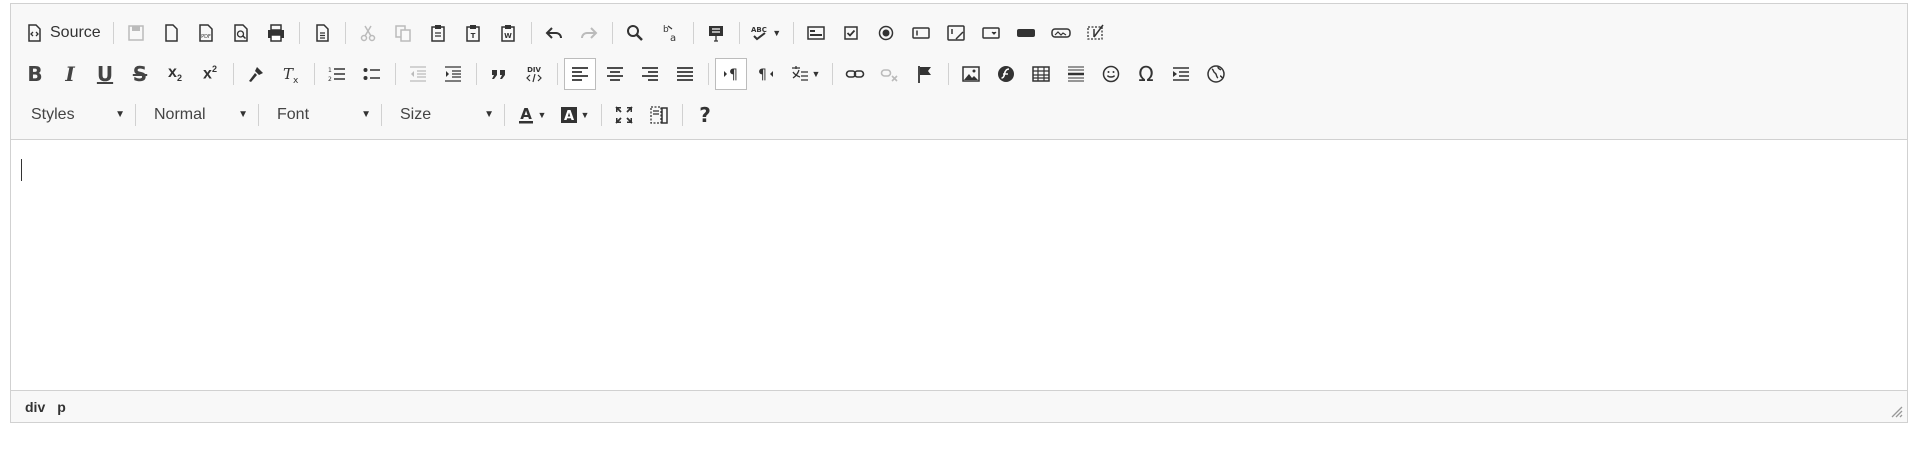 This screenshot has width=1918, height=457. I want to click on superscript-button: x2, so click(210, 74).